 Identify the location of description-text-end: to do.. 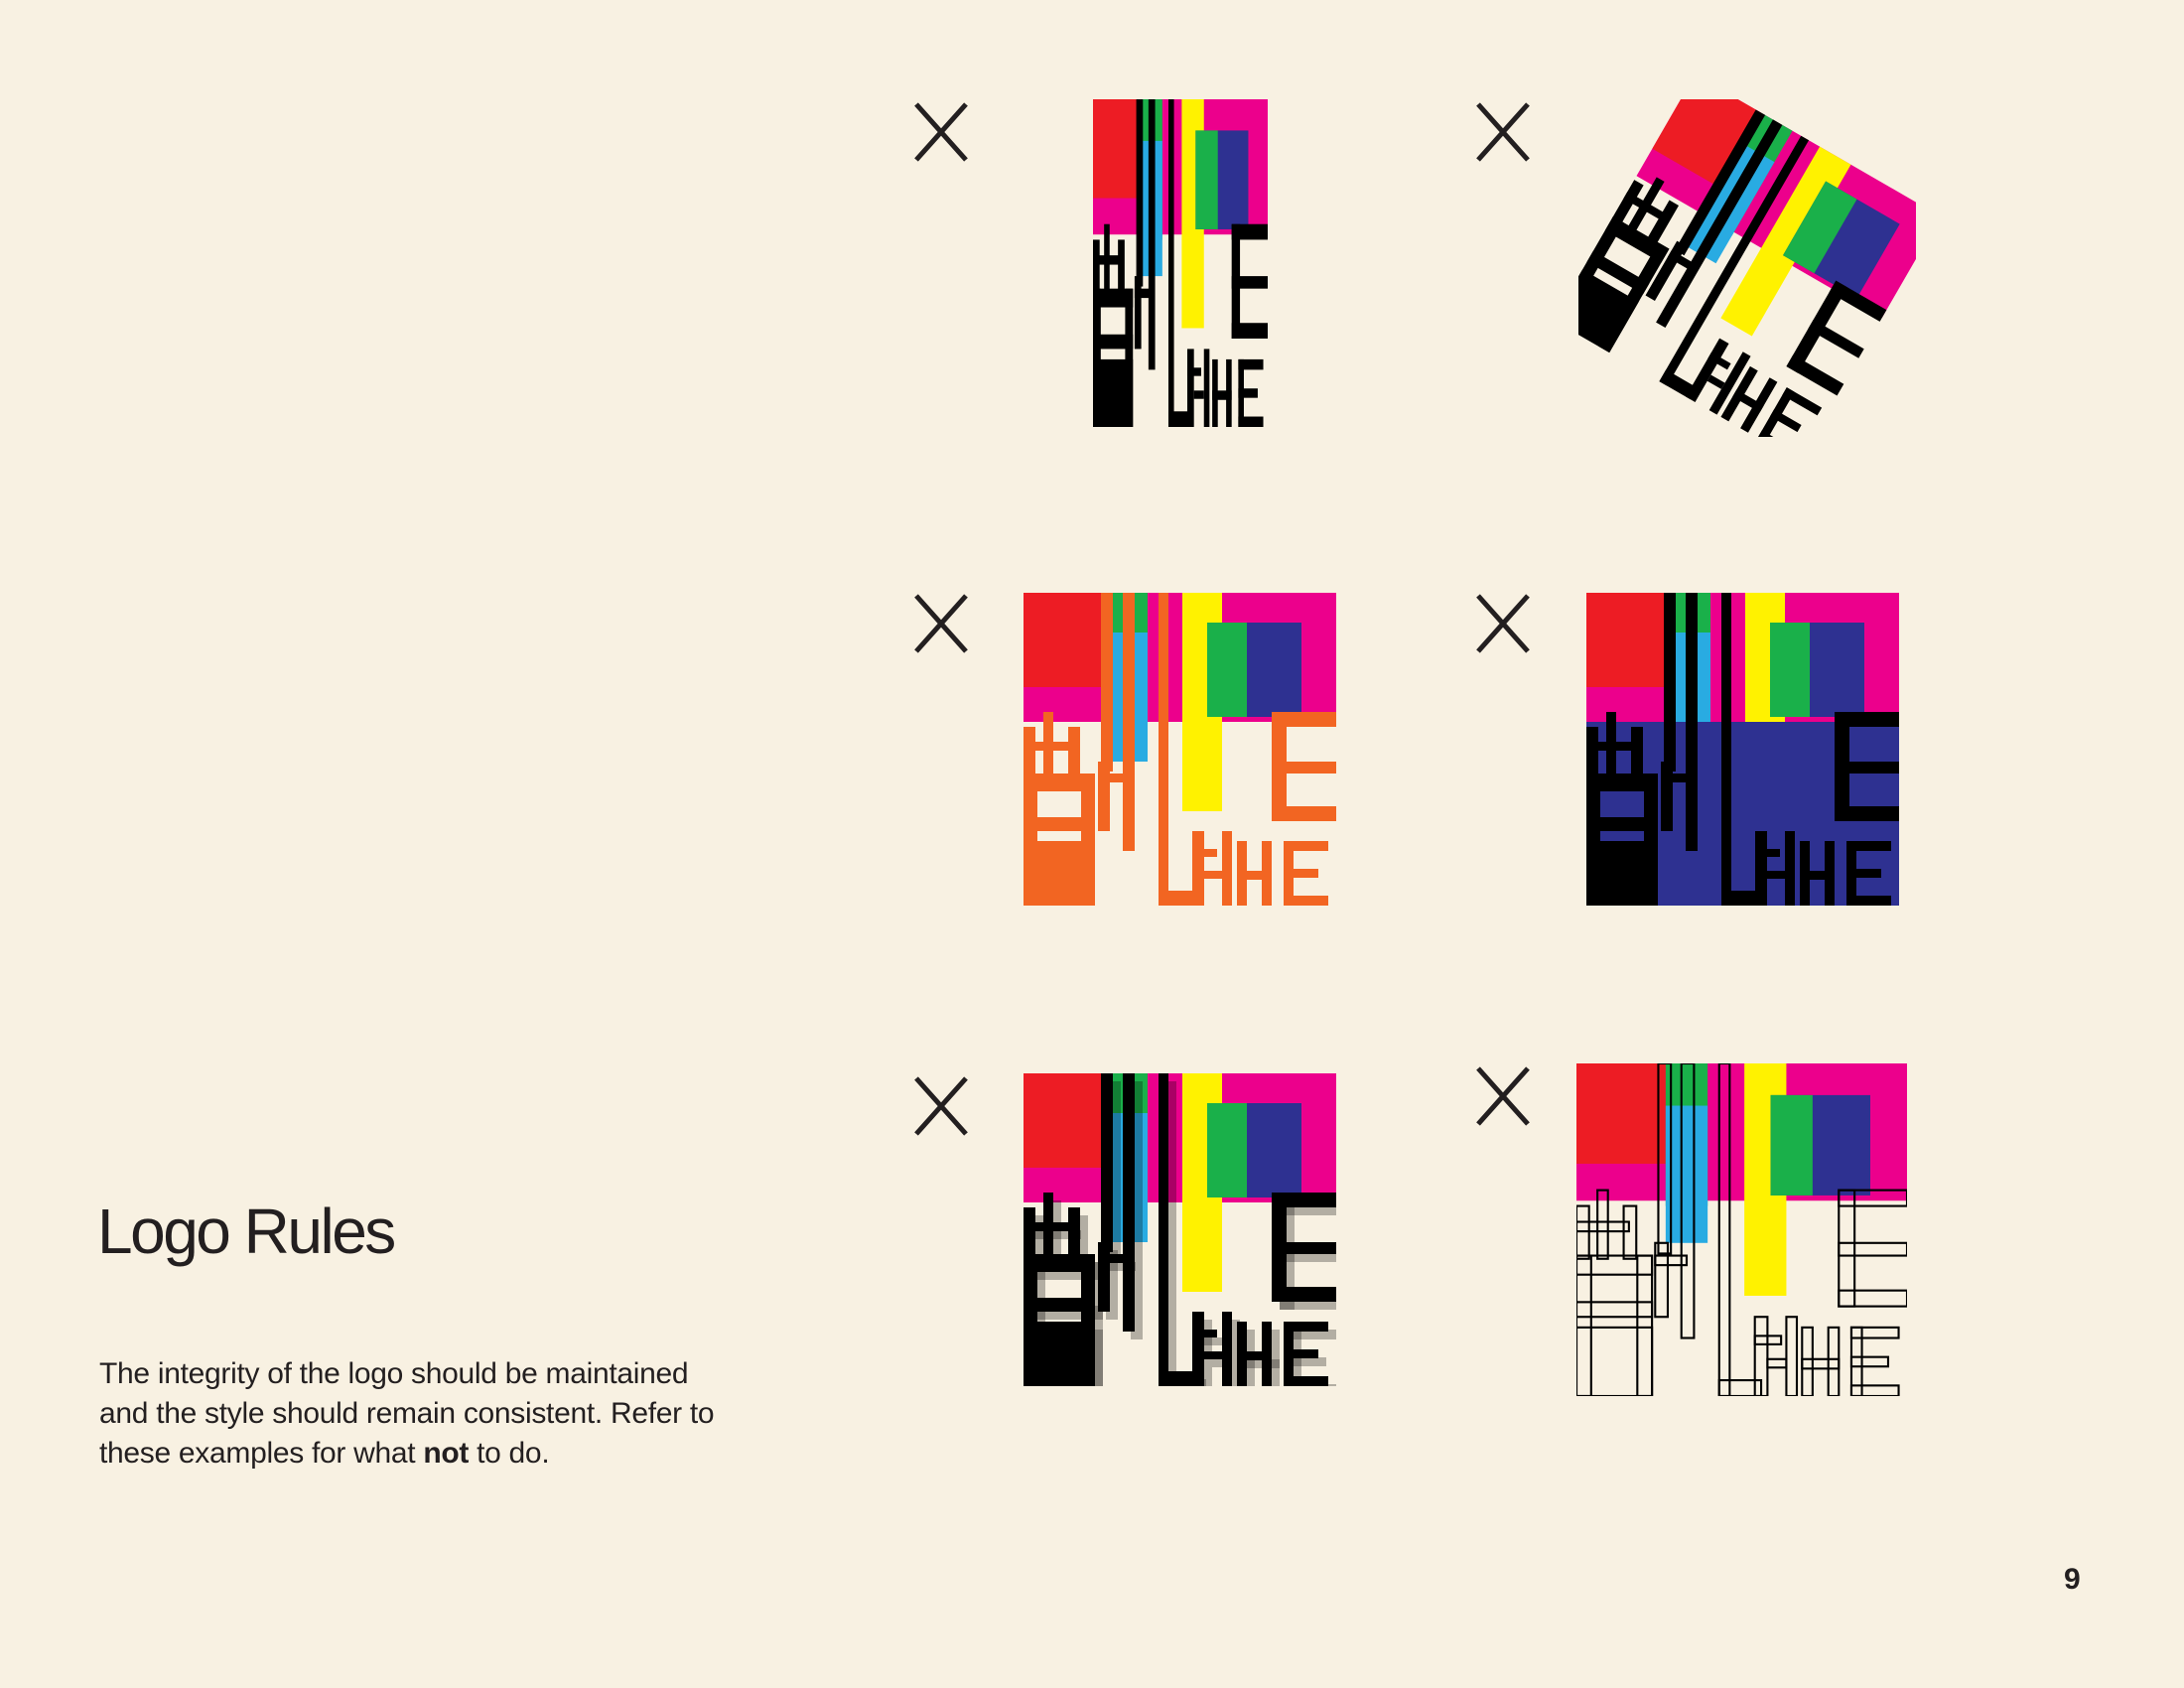
(509, 1453).